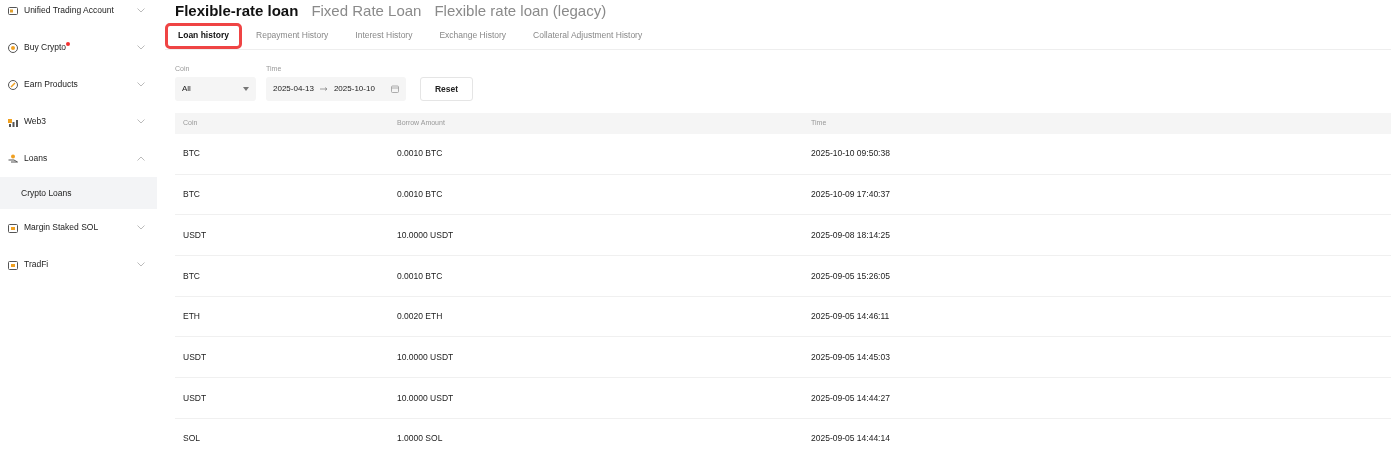 The height and width of the screenshot is (454, 1393). Describe the element at coordinates (366, 11) in the screenshot. I see `title-tab: Fixed Rate Loan` at that location.